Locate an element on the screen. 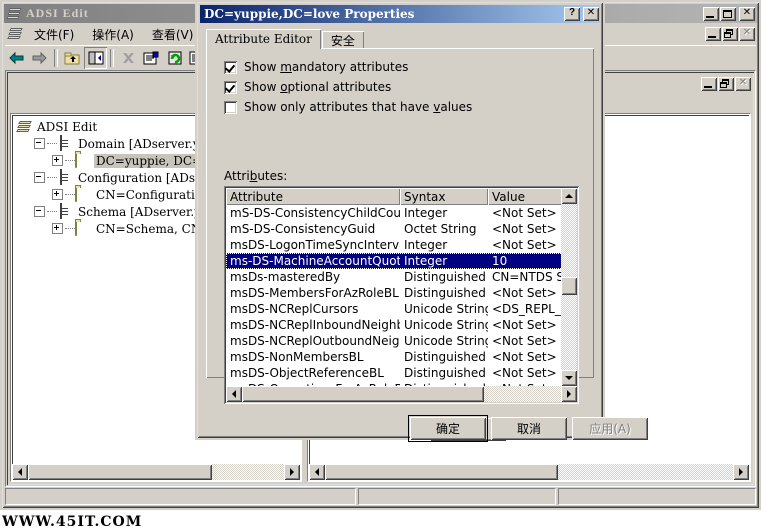 Image resolution: width=761 pixels, height=530 pixels. minimize-button is located at coordinates (711, 13).